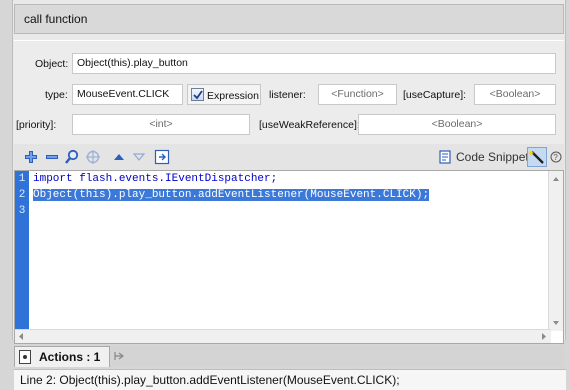  What do you see at coordinates (36, 125) in the screenshot?
I see `priority-label: [priority]:` at bounding box center [36, 125].